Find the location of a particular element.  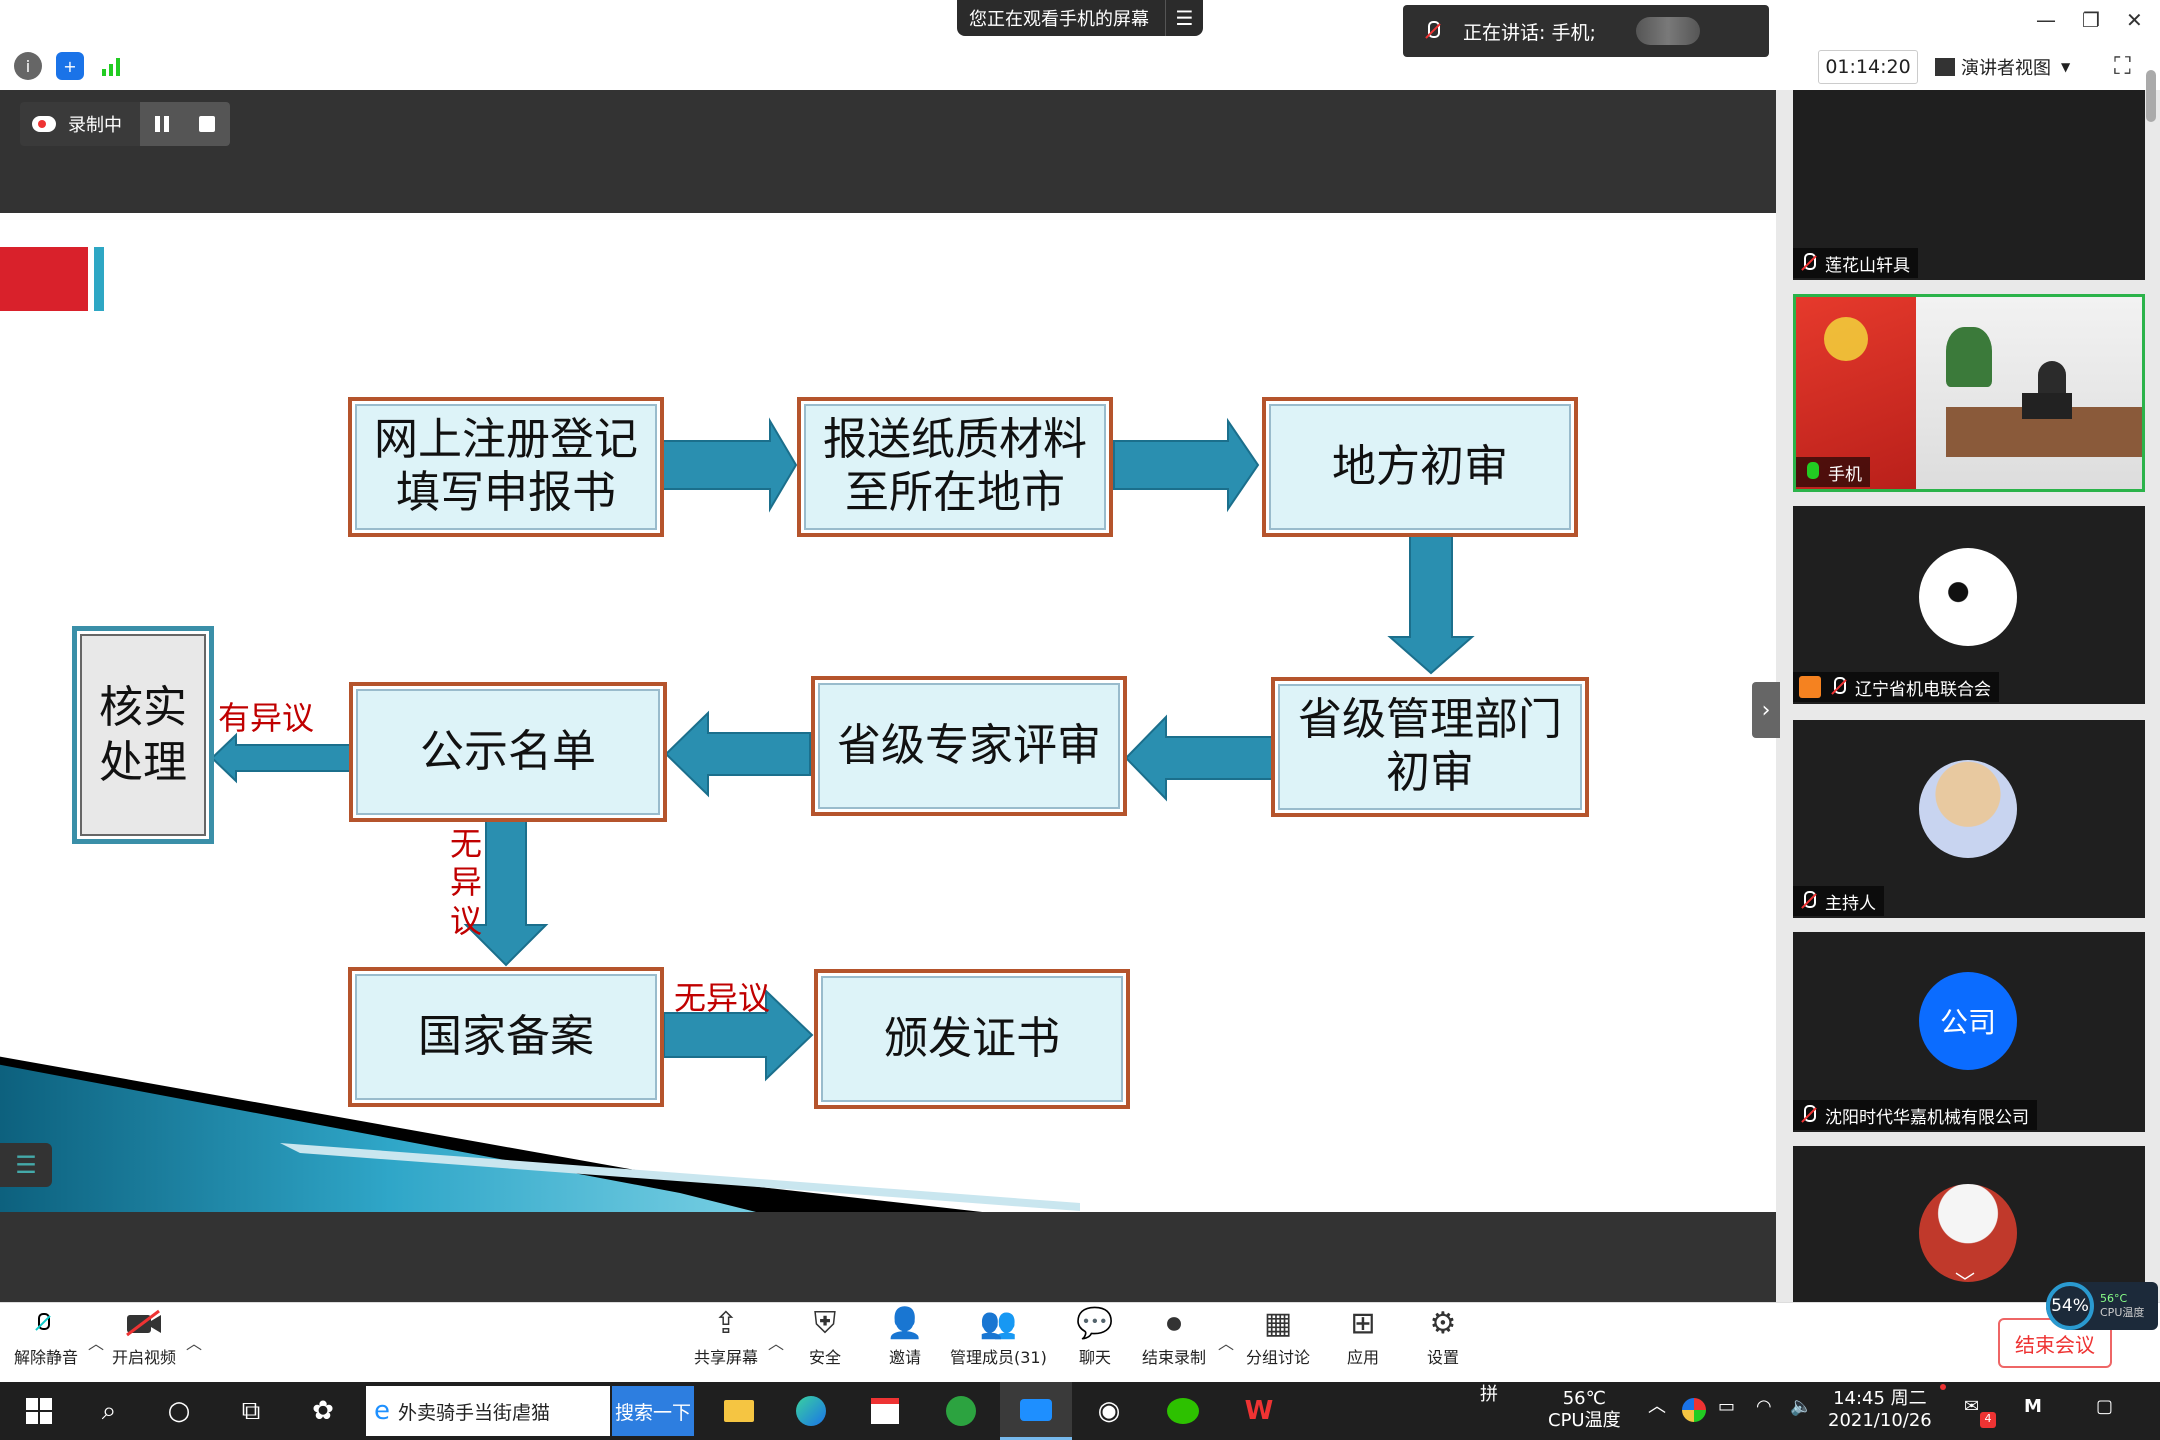

participant-tile: 莲花山轩具 is located at coordinates (1969, 185).